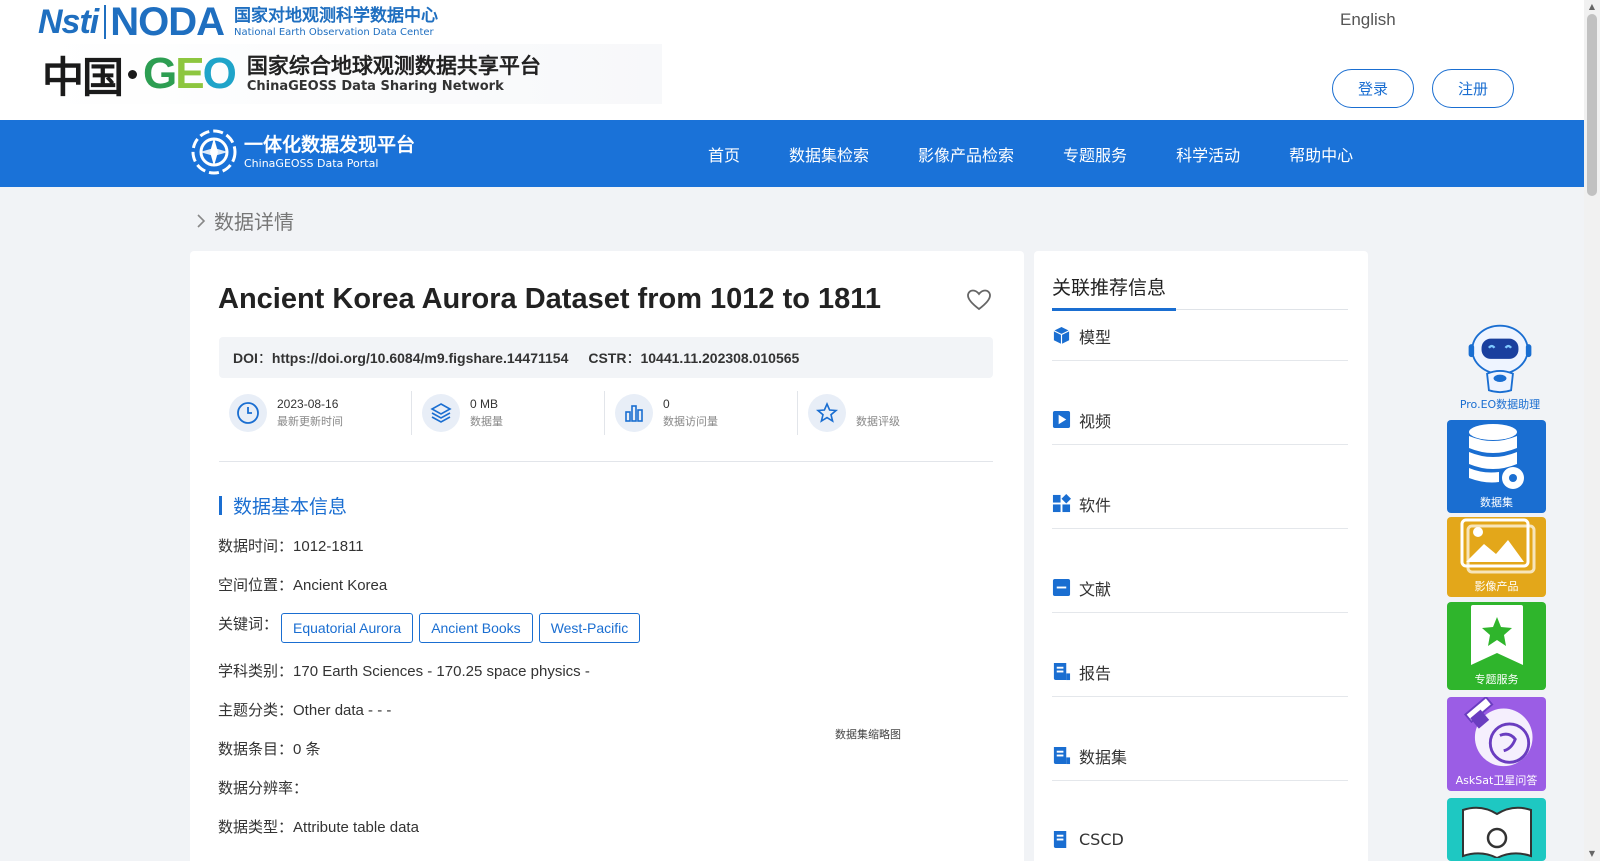 The image size is (1600, 861). What do you see at coordinates (829, 154) in the screenshot?
I see `nav-item-dataset-search: 数据集检索` at bounding box center [829, 154].